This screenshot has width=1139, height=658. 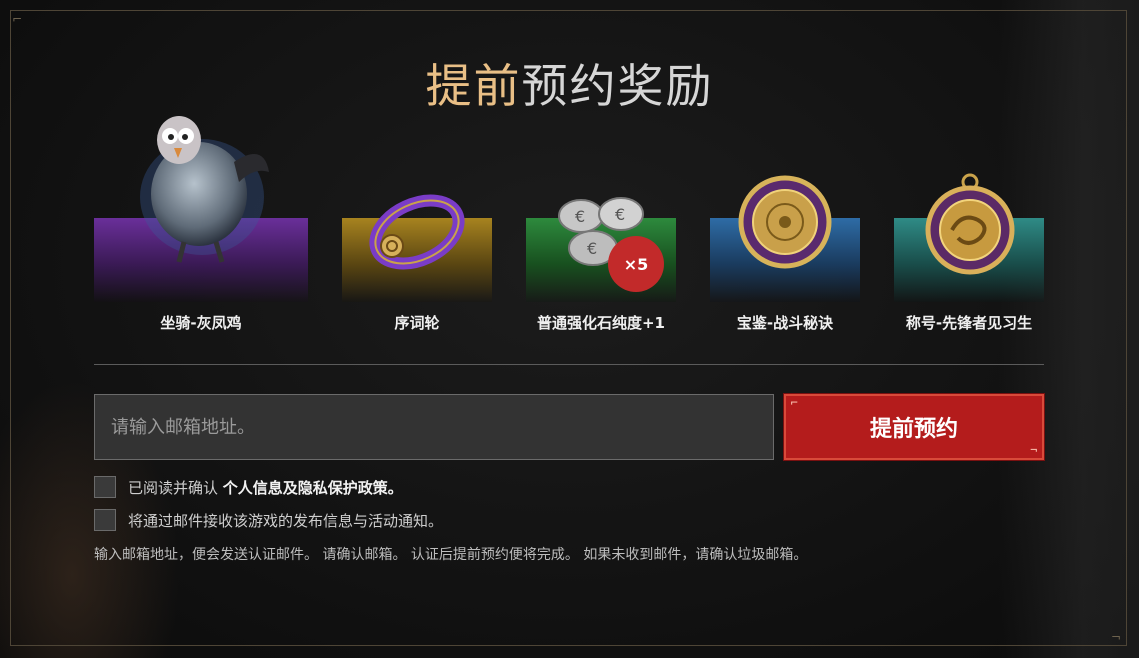 I want to click on mail-consent-text: 将通过邮件接收该游戏的发布信息与活动通知。, so click(x=286, y=520).